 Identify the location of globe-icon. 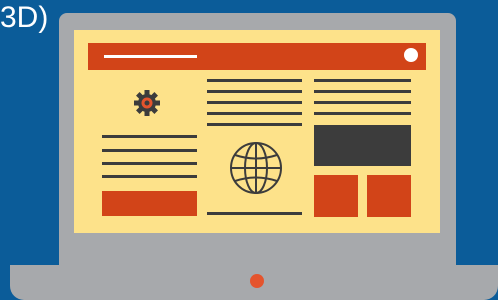
(256, 168).